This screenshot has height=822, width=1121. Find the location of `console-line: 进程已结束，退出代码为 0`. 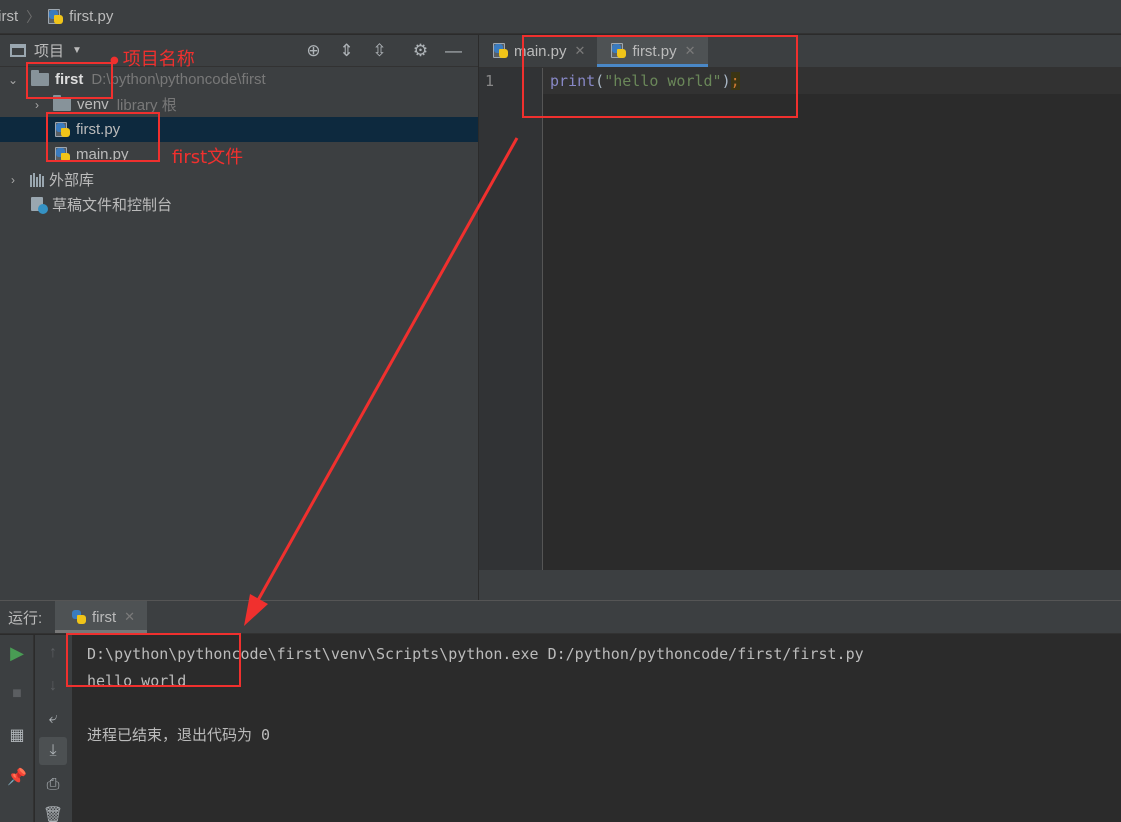

console-line: 进程已结束，退出代码为 0 is located at coordinates (179, 735).